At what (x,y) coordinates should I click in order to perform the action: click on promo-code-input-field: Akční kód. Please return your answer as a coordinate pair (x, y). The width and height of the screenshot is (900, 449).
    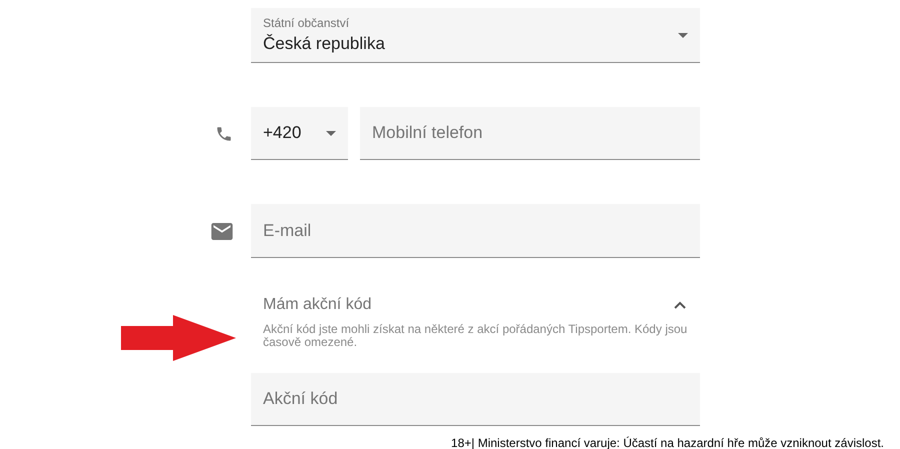
    Looking at the image, I should click on (475, 399).